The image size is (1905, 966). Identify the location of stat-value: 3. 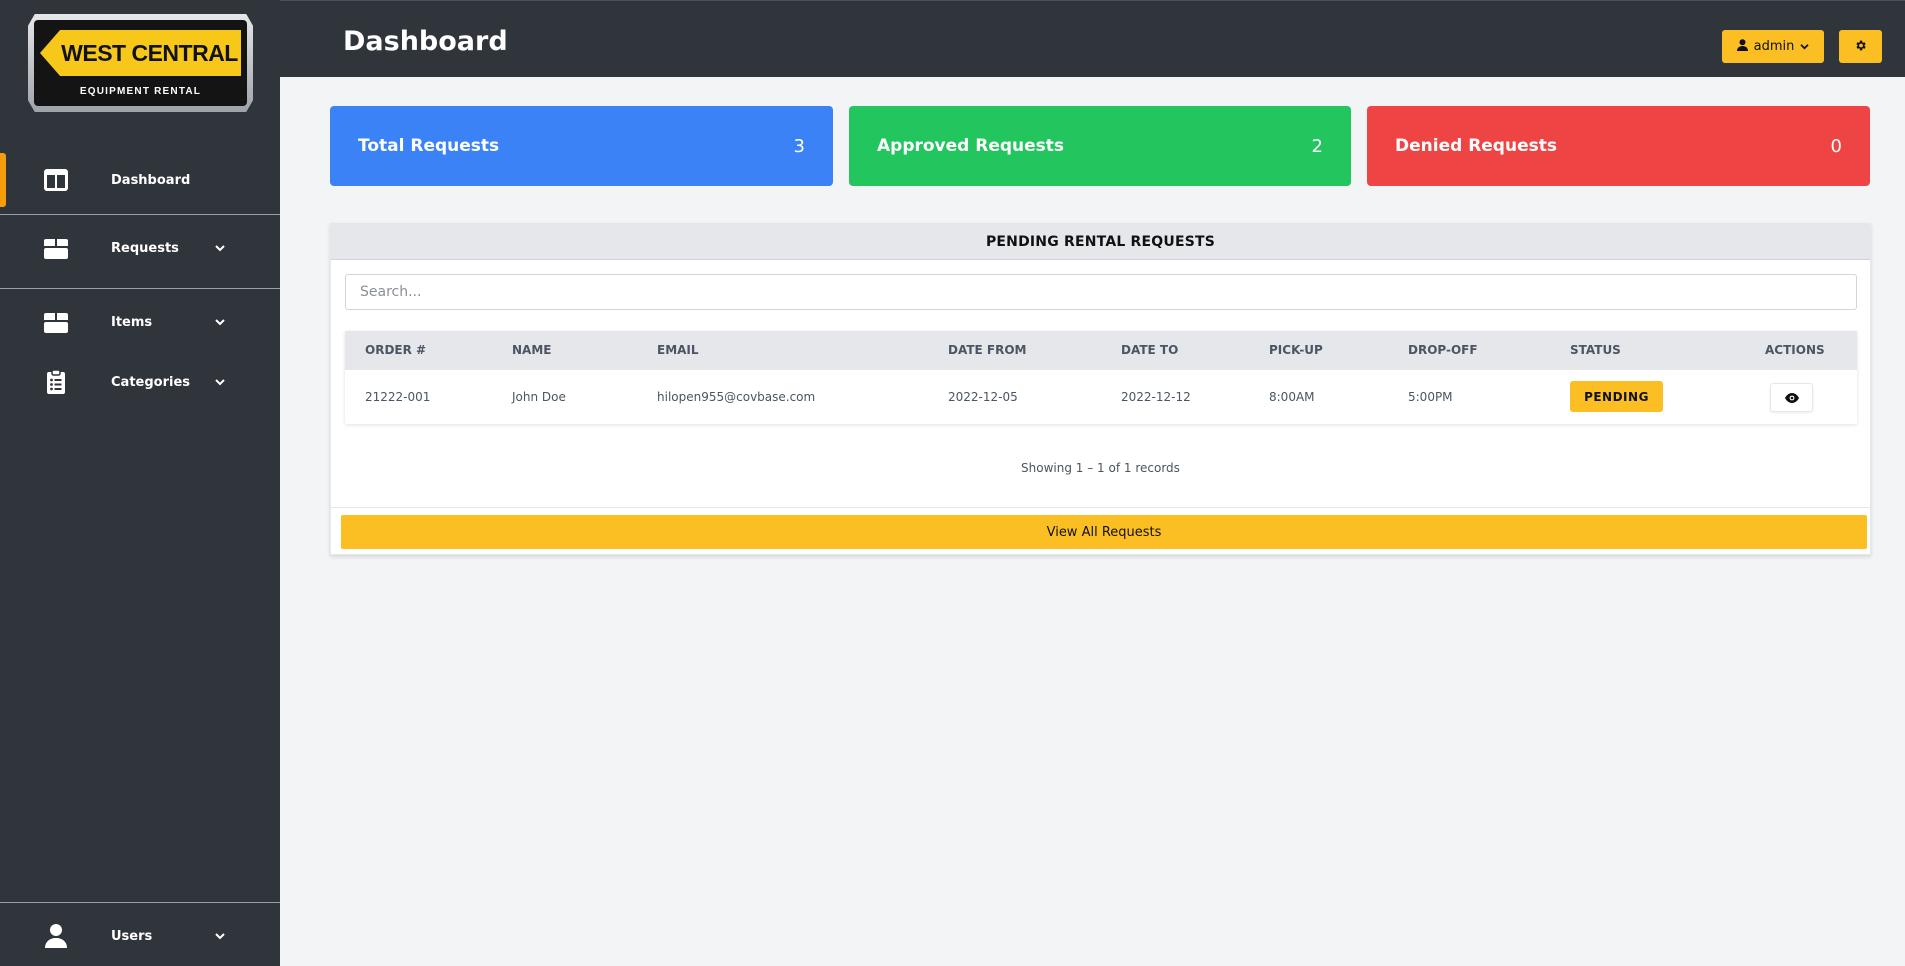
(799, 146).